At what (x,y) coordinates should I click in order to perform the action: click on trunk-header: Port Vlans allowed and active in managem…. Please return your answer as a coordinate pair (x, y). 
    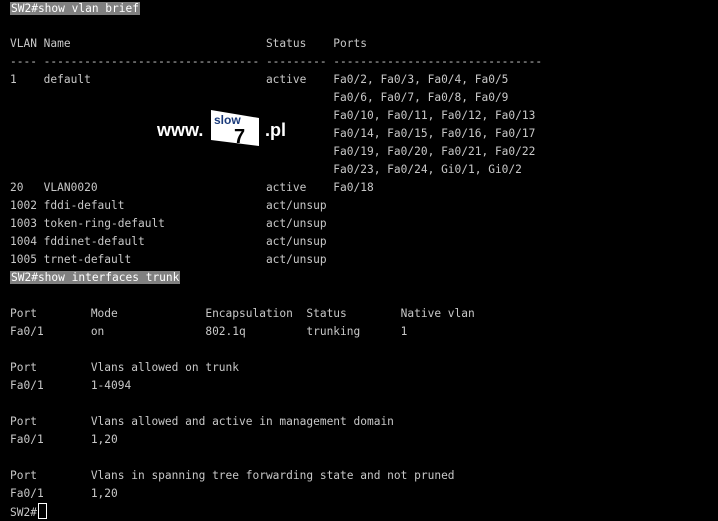
    Looking at the image, I should click on (202, 421).